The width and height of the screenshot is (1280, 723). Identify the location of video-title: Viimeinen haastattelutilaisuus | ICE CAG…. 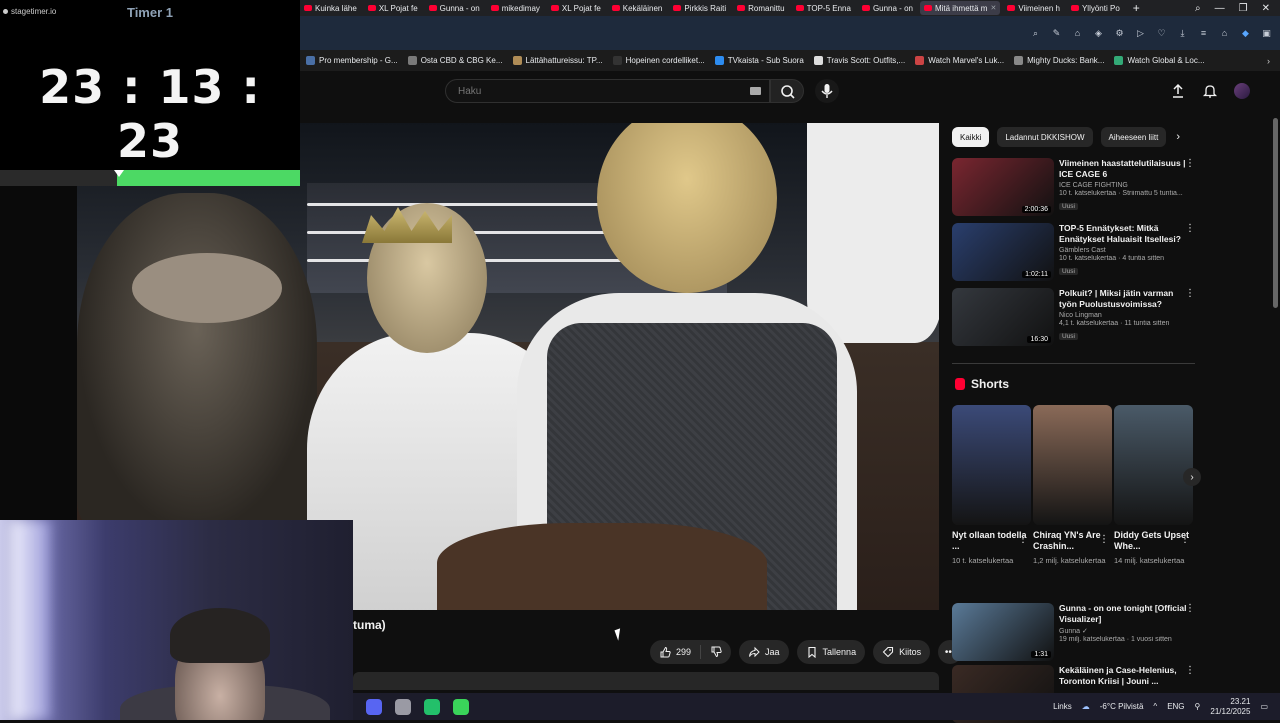
(1123, 169).